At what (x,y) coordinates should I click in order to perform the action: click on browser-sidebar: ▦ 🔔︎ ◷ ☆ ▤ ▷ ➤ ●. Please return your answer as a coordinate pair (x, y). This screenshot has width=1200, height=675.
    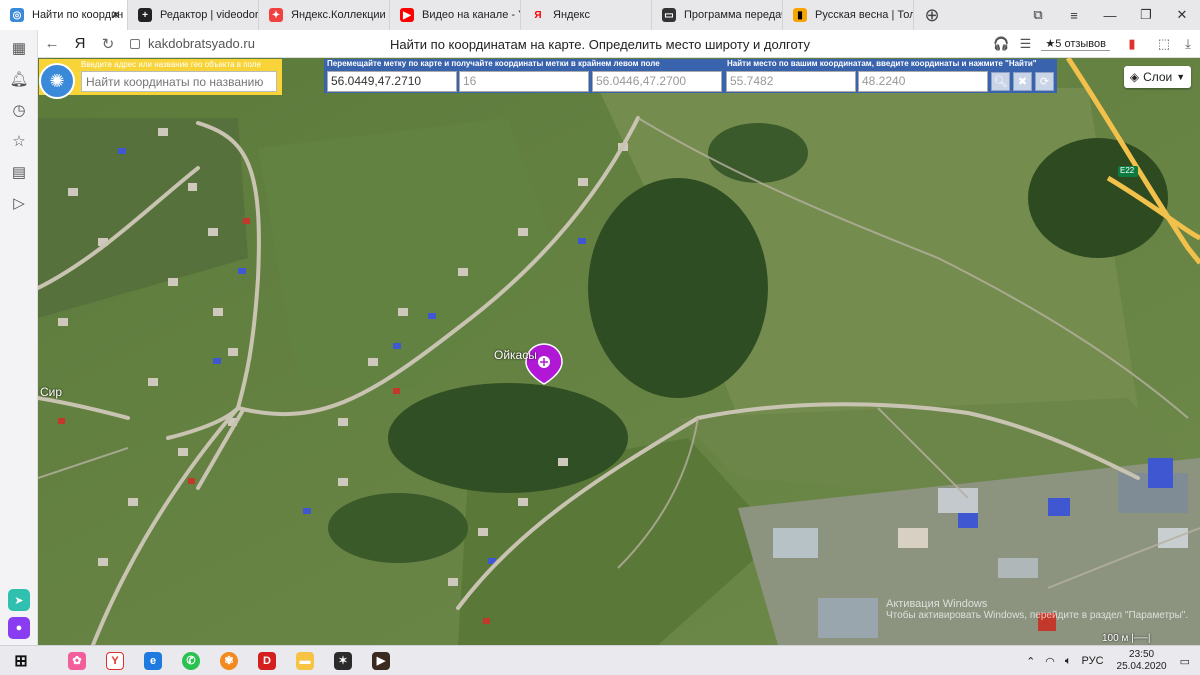
    Looking at the image, I should click on (19, 337).